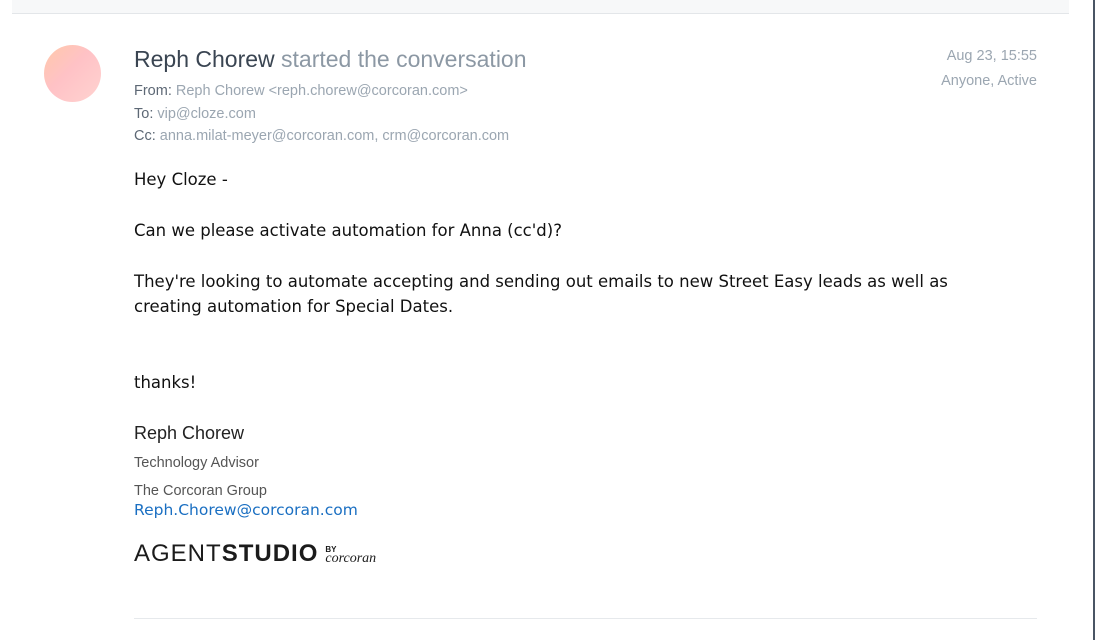 The width and height of the screenshot is (1095, 640). What do you see at coordinates (585, 618) in the screenshot?
I see `message-divider` at bounding box center [585, 618].